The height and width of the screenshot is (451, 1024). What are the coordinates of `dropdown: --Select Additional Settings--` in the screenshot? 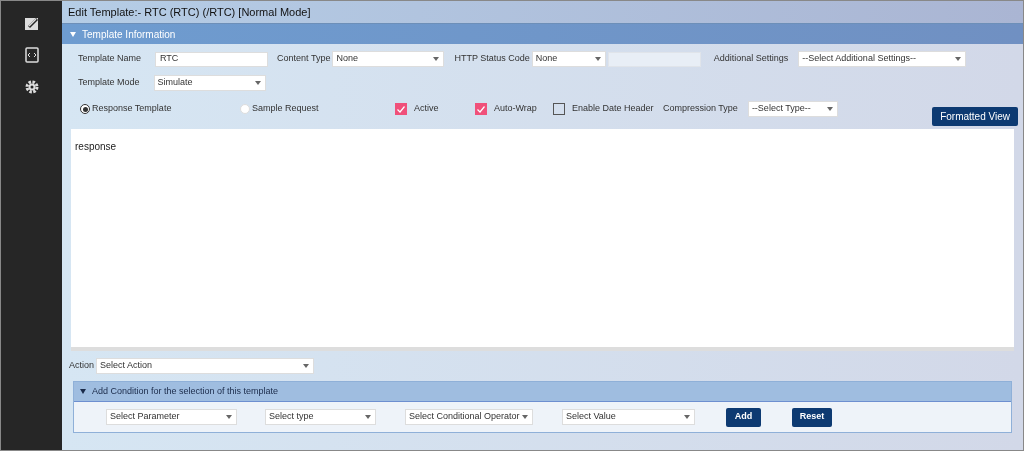 It's located at (882, 59).